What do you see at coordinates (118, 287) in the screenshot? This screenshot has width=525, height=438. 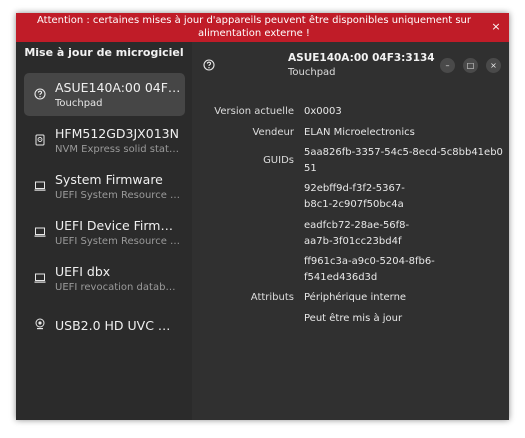 I see `device-subtitle: UEFI revocation database` at bounding box center [118, 287].